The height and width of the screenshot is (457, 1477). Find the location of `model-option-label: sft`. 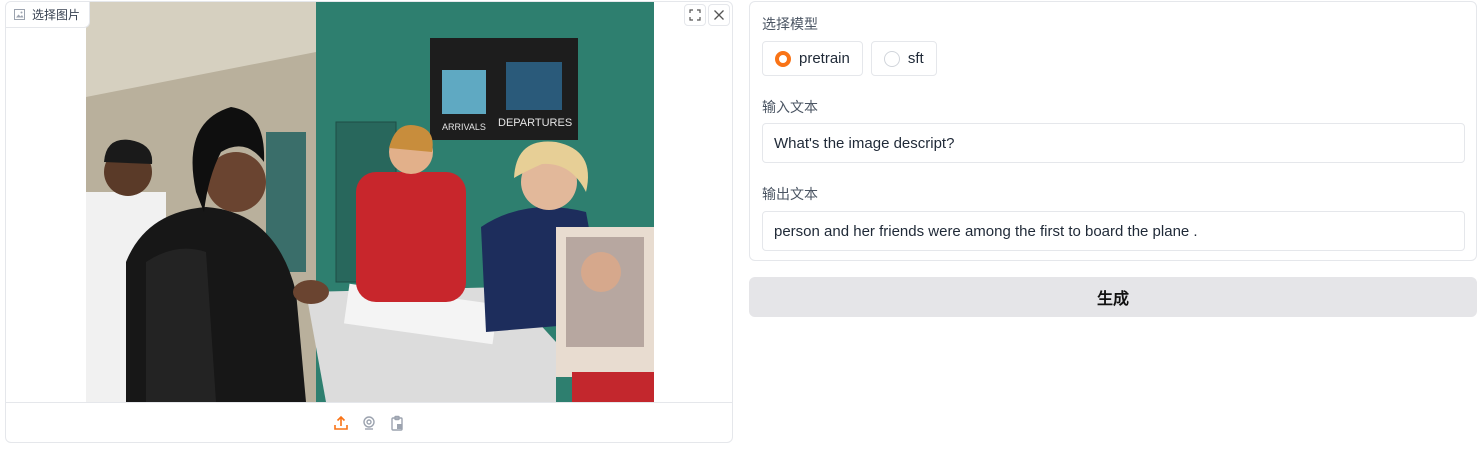

model-option-label: sft is located at coordinates (915, 58).